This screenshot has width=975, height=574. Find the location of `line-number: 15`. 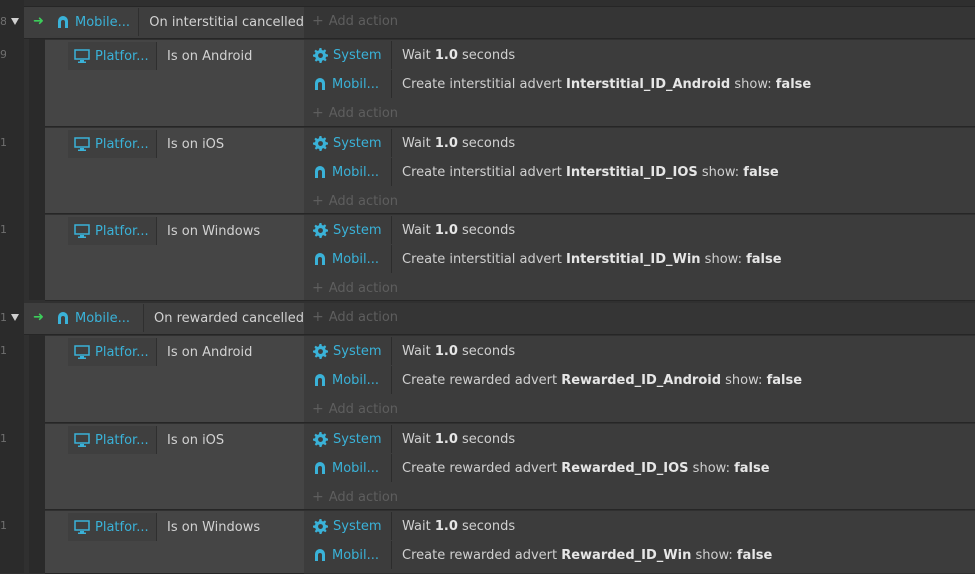

line-number: 15 is located at coordinates (3, 525).